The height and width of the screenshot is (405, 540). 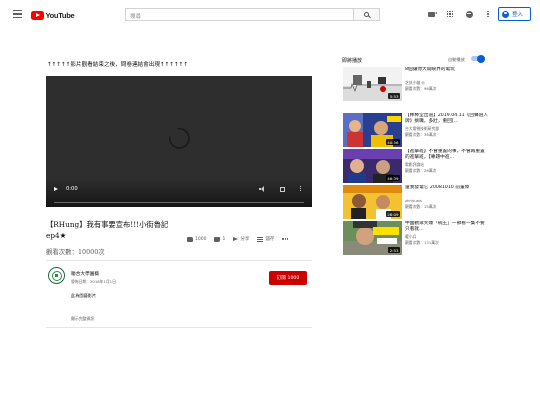 What do you see at coordinates (505, 14) in the screenshot?
I see `account-icon` at bounding box center [505, 14].